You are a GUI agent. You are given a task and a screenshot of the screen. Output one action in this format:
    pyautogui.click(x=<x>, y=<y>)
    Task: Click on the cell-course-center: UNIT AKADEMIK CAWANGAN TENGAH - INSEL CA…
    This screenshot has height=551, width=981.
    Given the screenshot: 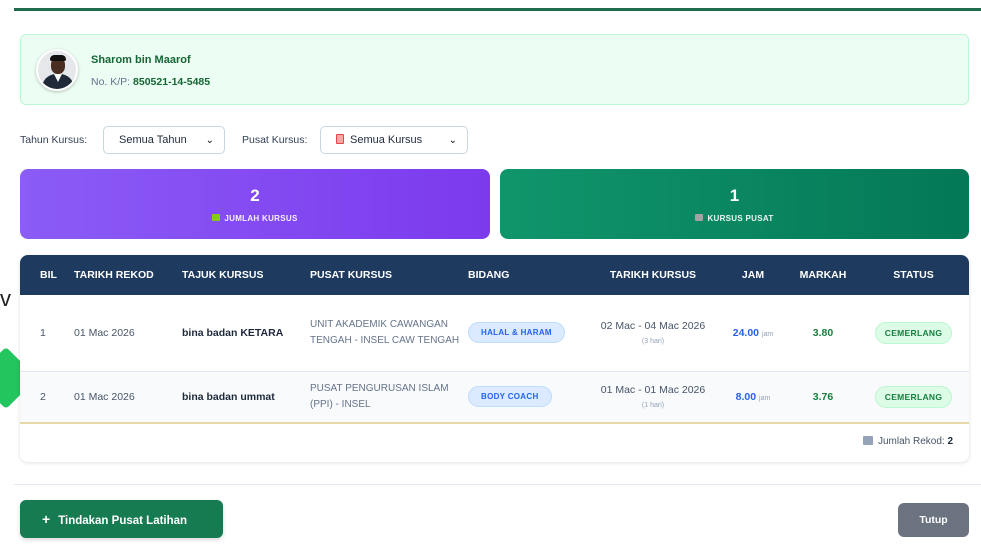 What is the action you would take?
    pyautogui.click(x=385, y=332)
    